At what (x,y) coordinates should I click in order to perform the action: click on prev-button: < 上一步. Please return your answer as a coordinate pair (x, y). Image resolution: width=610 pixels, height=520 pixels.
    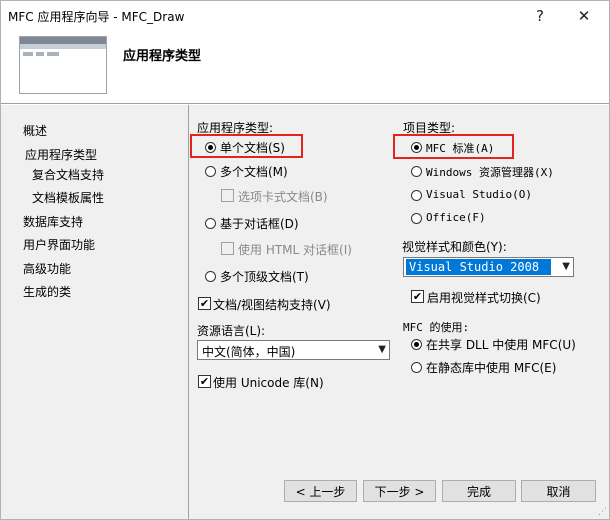
    Looking at the image, I should click on (320, 491).